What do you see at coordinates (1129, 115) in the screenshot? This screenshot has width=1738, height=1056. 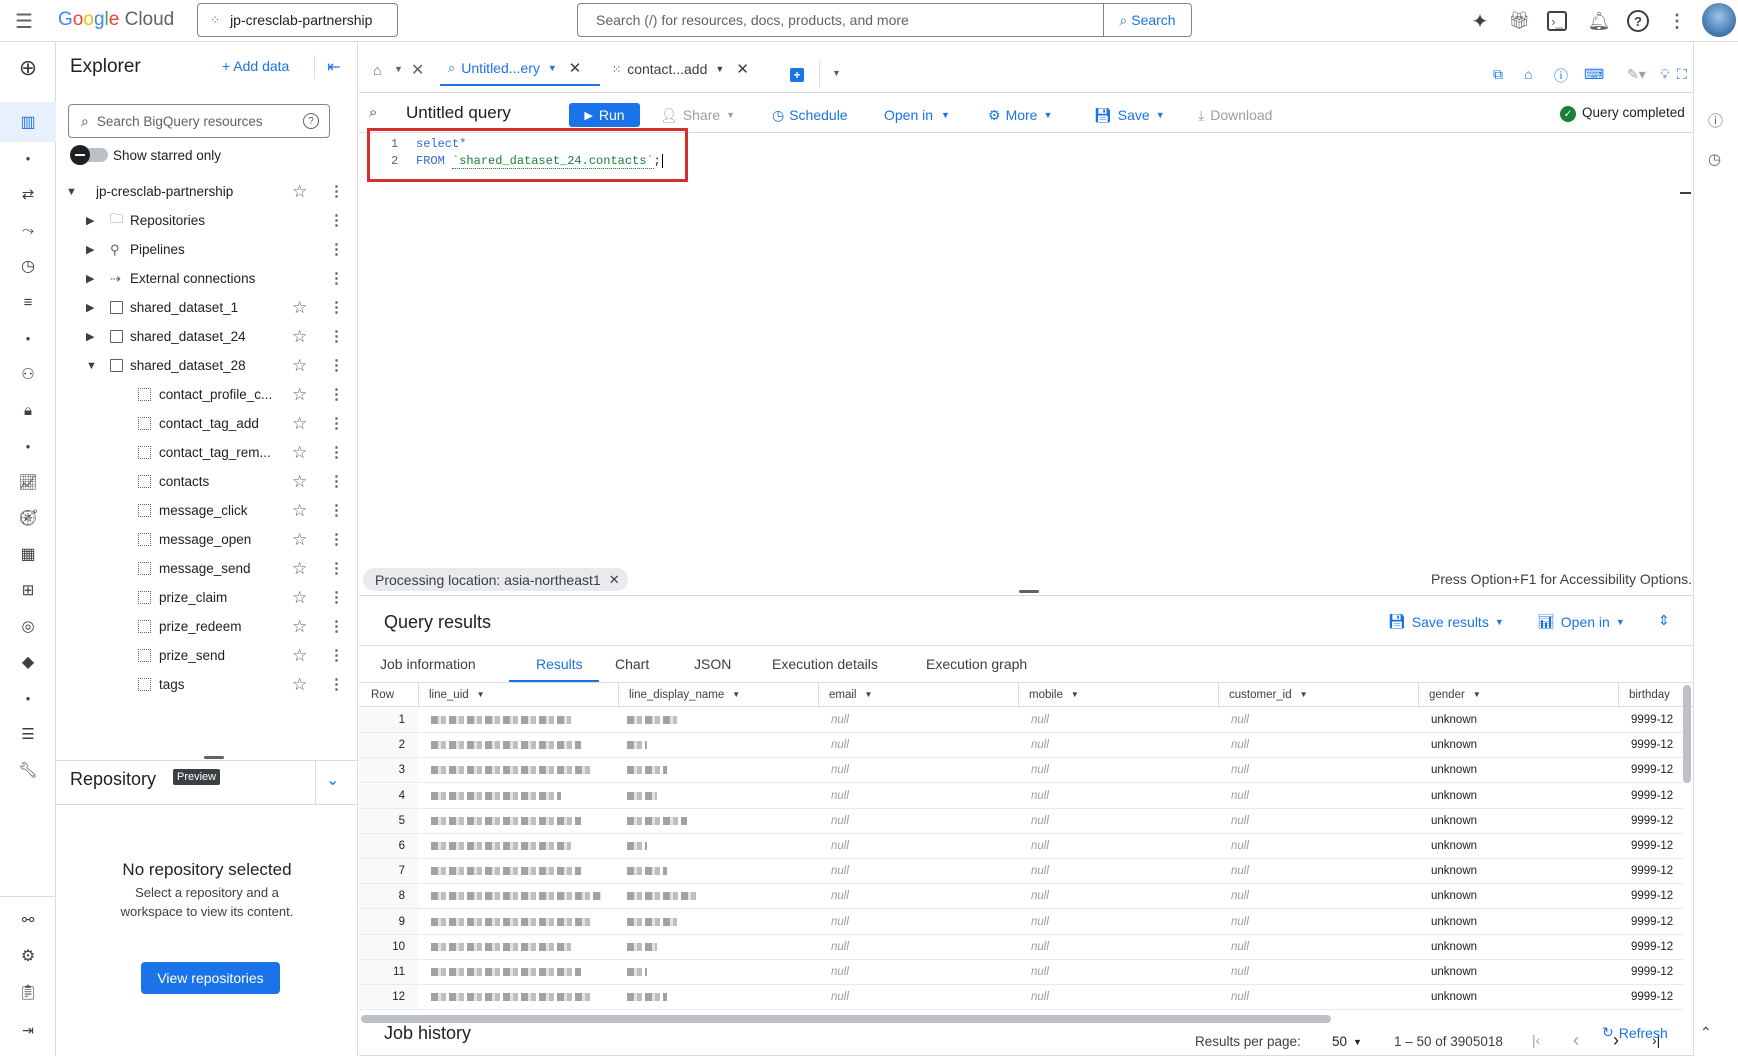 I see `save-button: 💾︎ Save ▼` at bounding box center [1129, 115].